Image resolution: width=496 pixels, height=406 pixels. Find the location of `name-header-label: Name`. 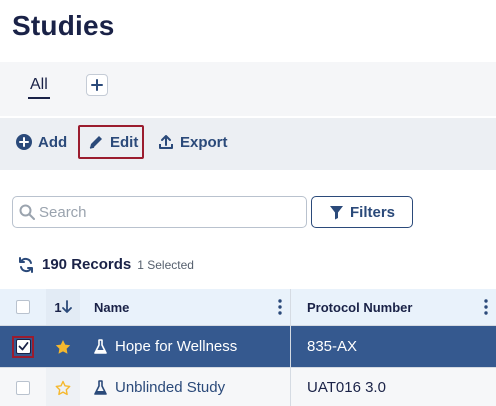

name-header-label: Name is located at coordinates (112, 307).